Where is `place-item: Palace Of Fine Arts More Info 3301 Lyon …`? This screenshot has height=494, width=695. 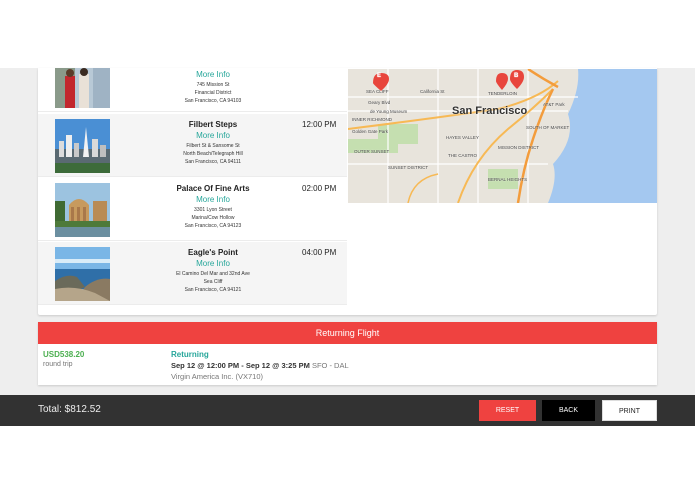 place-item: Palace Of Fine Arts More Info 3301 Lyon … is located at coordinates (192, 209).